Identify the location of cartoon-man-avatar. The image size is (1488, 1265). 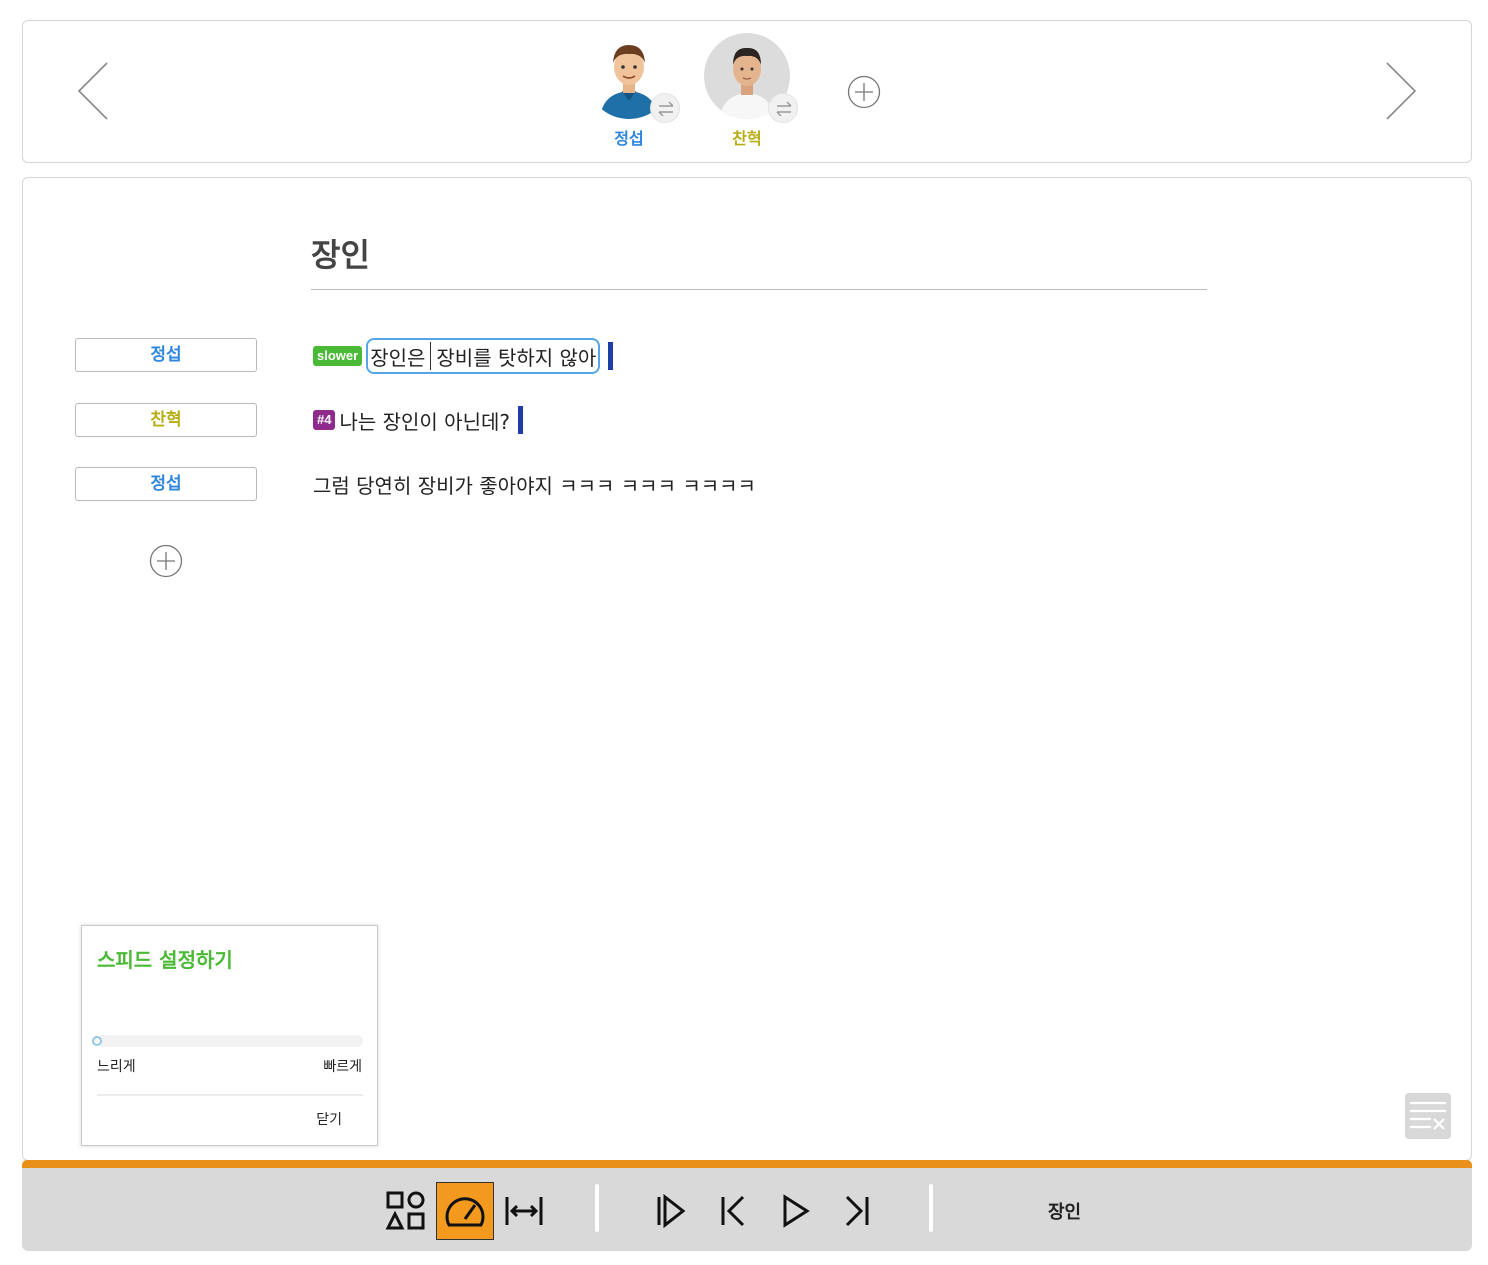
(633, 78).